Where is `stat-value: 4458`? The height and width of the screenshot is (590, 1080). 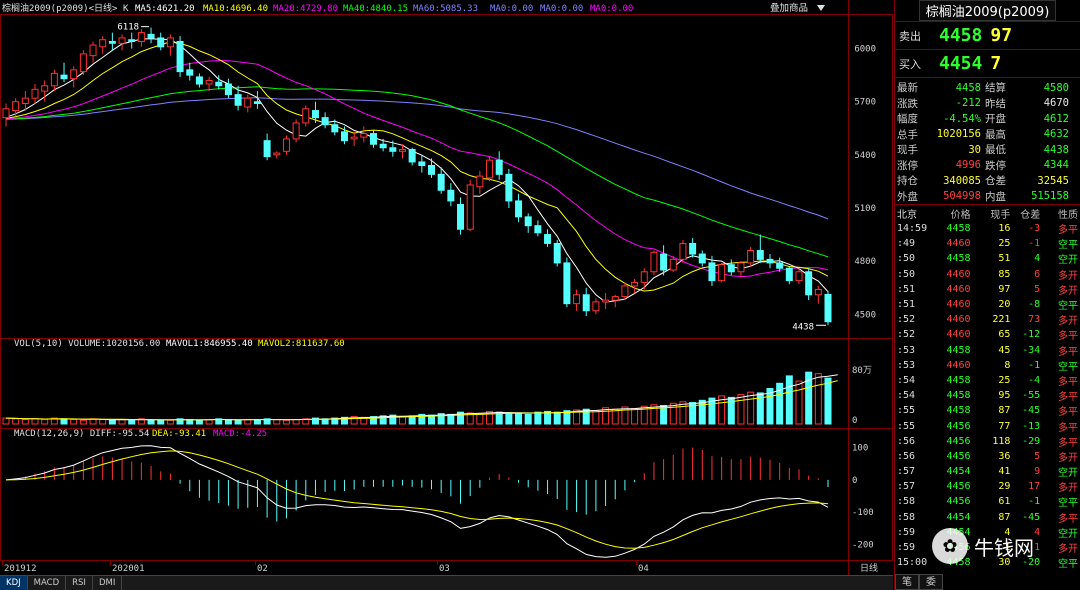 stat-value: 4458 is located at coordinates (968, 87).